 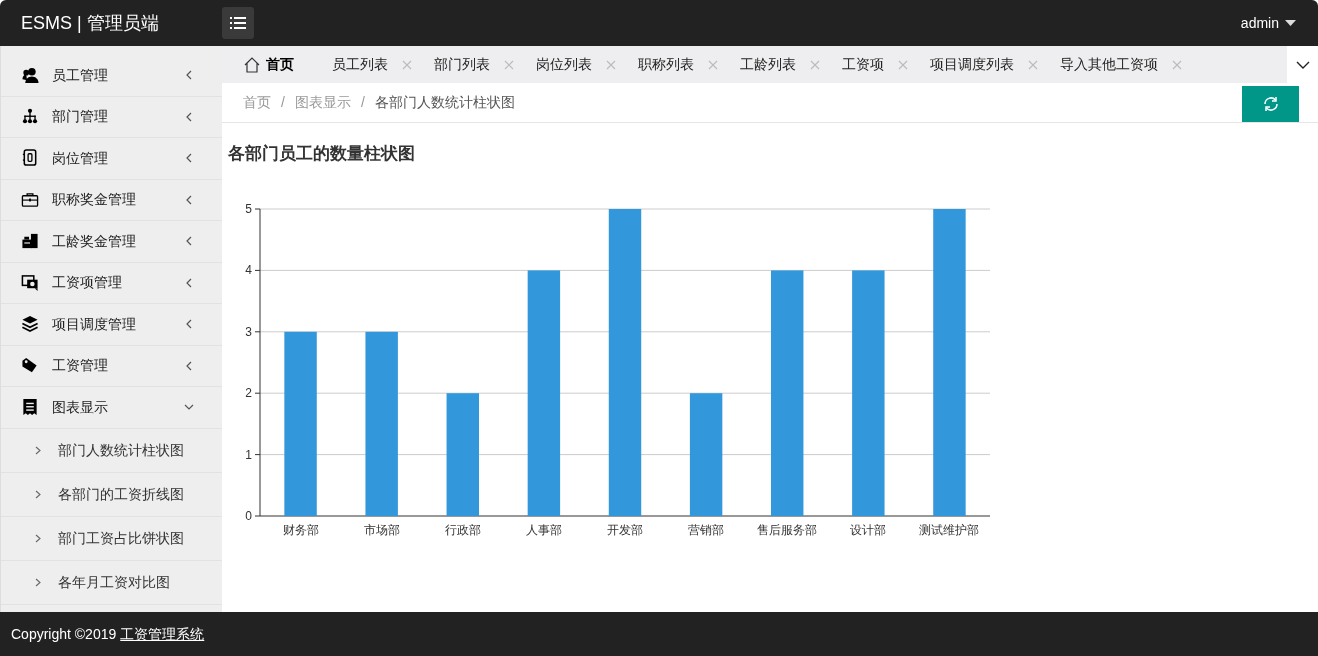 What do you see at coordinates (949, 529) in the screenshot?
I see `axis-category-label: 测试维护部` at bounding box center [949, 529].